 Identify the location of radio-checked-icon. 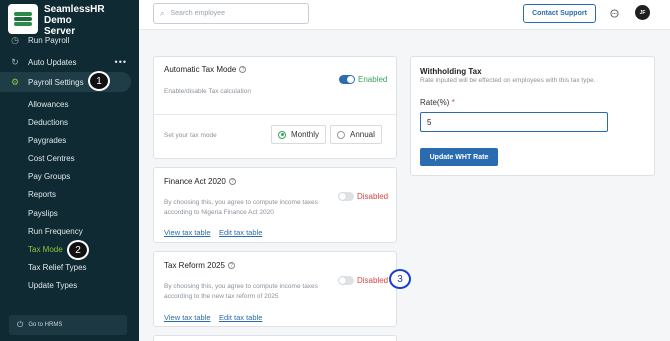
(282, 134).